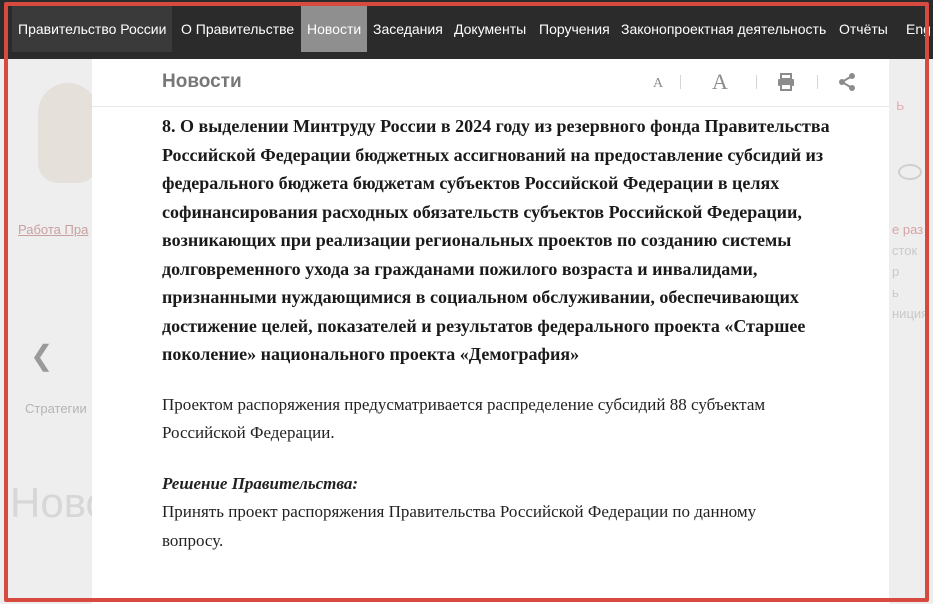 The image size is (933, 604). What do you see at coordinates (910, 172) in the screenshot?
I see `eye-icon` at bounding box center [910, 172].